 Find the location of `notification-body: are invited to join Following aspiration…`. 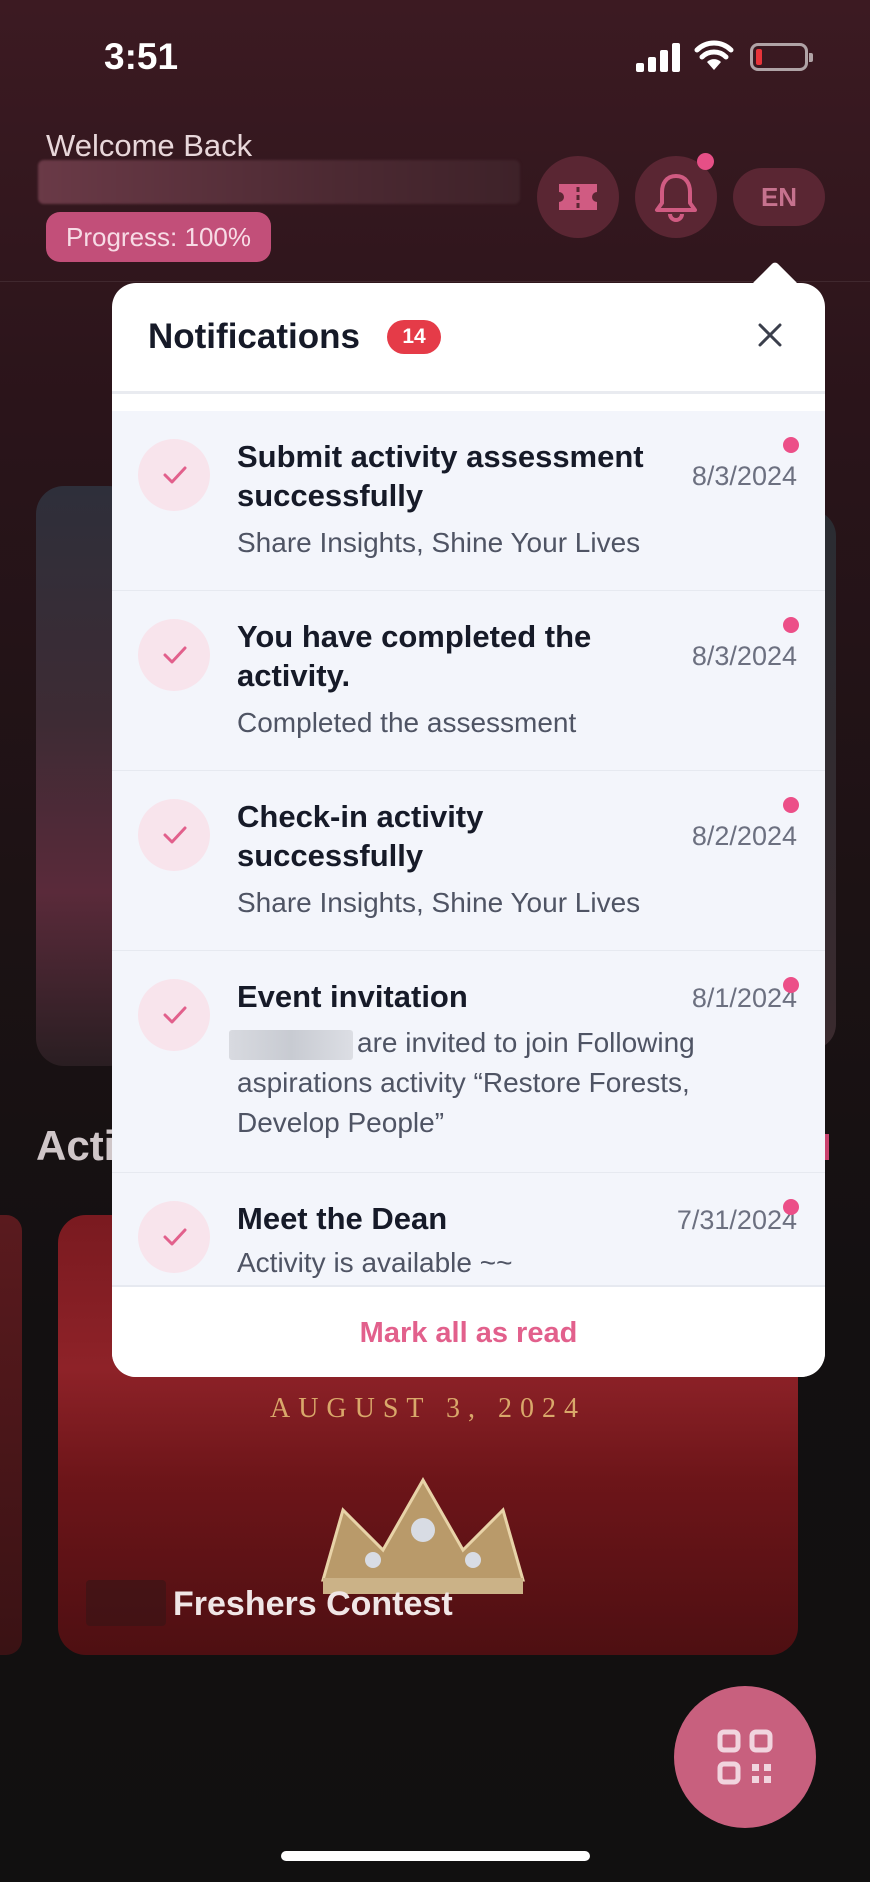

notification-body: are invited to join Following aspiration… is located at coordinates (503, 1083).